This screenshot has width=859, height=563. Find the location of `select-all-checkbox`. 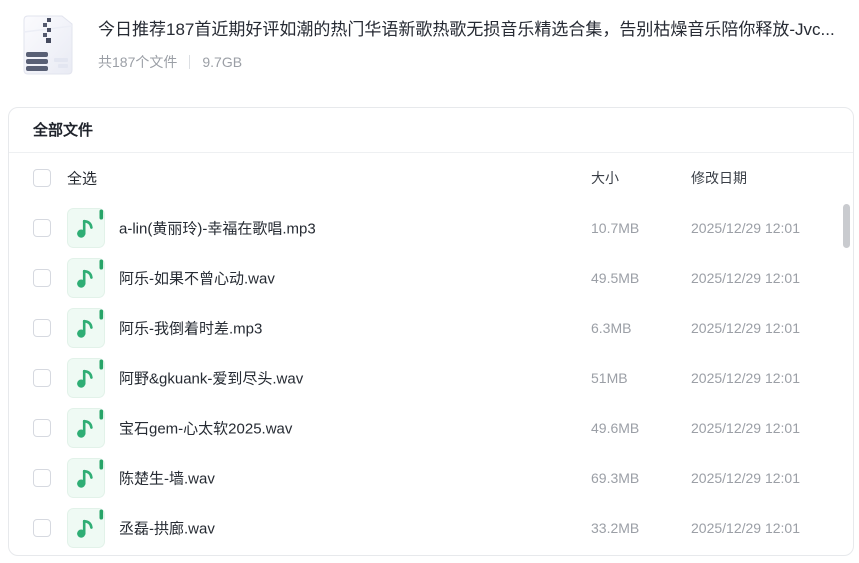

select-all-checkbox is located at coordinates (42, 178).